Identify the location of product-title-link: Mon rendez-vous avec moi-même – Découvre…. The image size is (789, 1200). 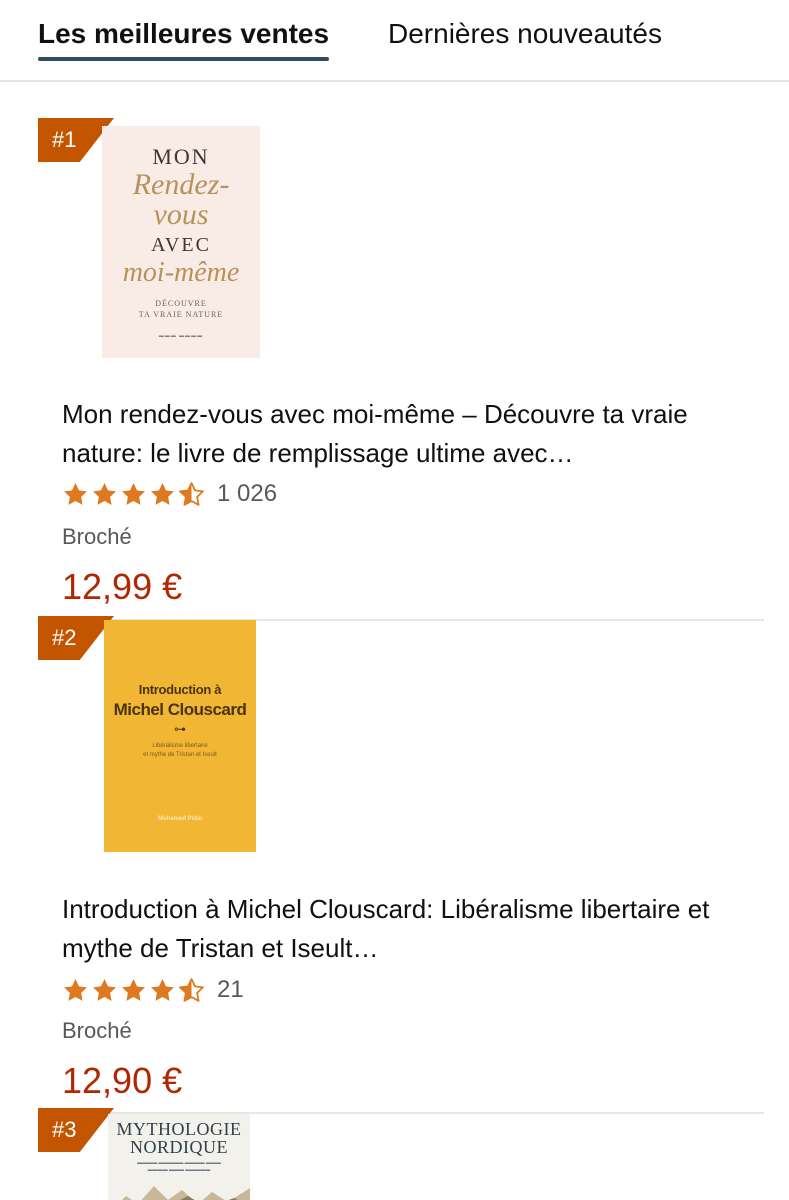
(407, 434).